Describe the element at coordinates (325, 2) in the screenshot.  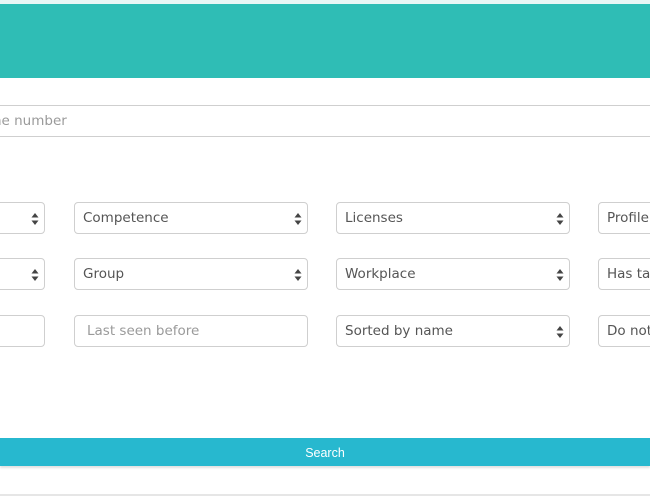
I see `header-top-edge` at that location.